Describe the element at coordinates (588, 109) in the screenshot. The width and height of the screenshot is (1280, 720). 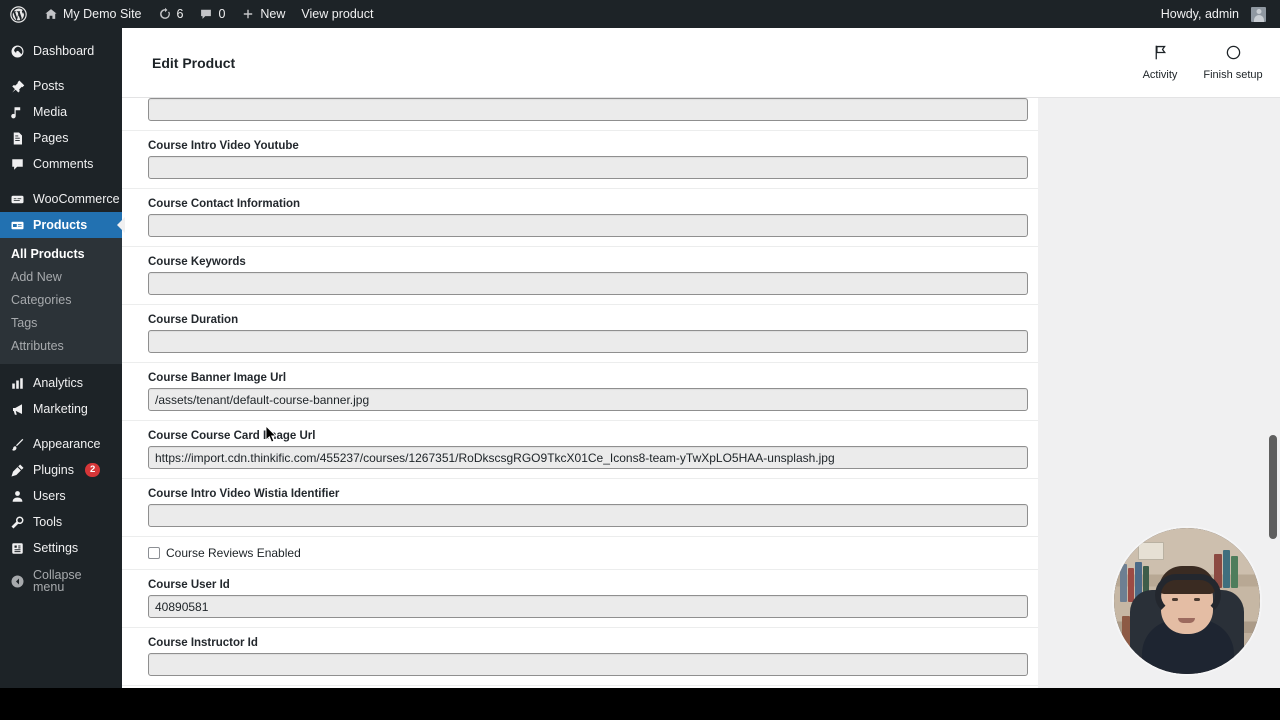
I see `partial-field-input` at that location.